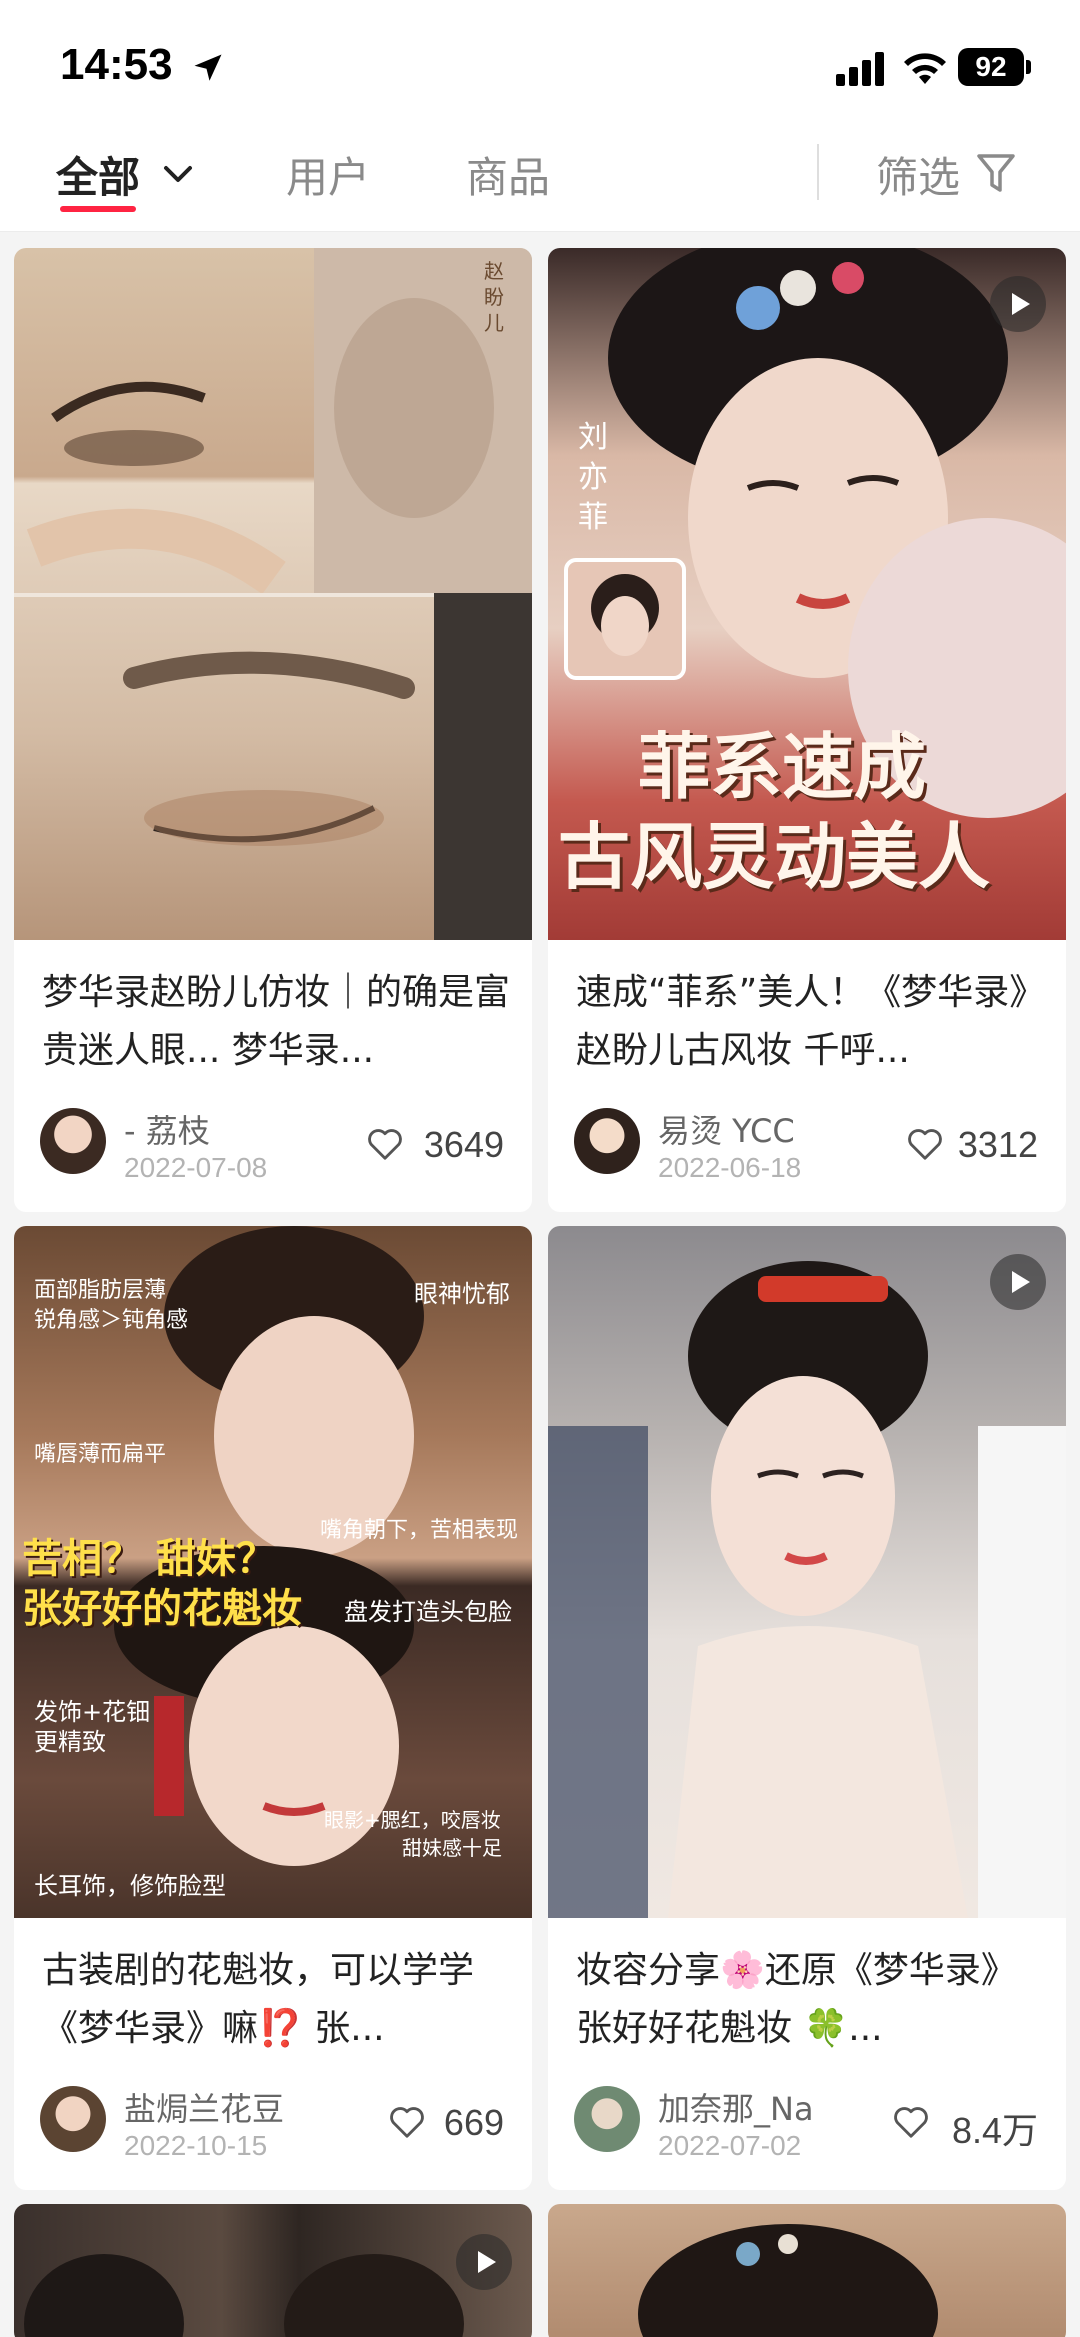 The height and width of the screenshot is (2337, 1080). What do you see at coordinates (100, 1454) in the screenshot?
I see `annotation: 嘴唇薄而扁平` at bounding box center [100, 1454].